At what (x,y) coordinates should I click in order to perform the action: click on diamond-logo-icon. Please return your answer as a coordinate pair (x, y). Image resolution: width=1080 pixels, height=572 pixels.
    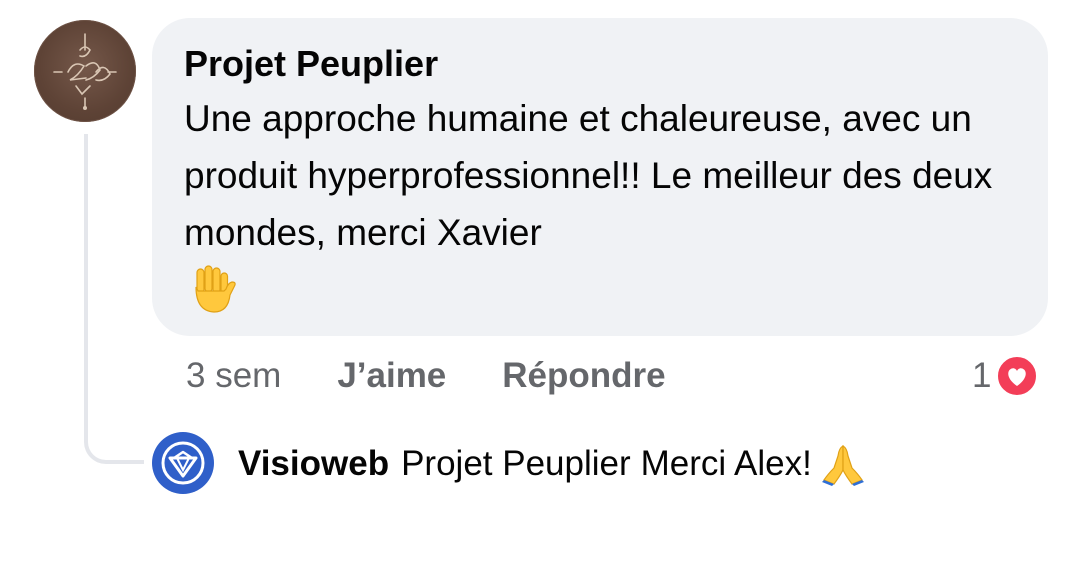
    Looking at the image, I should click on (183, 463).